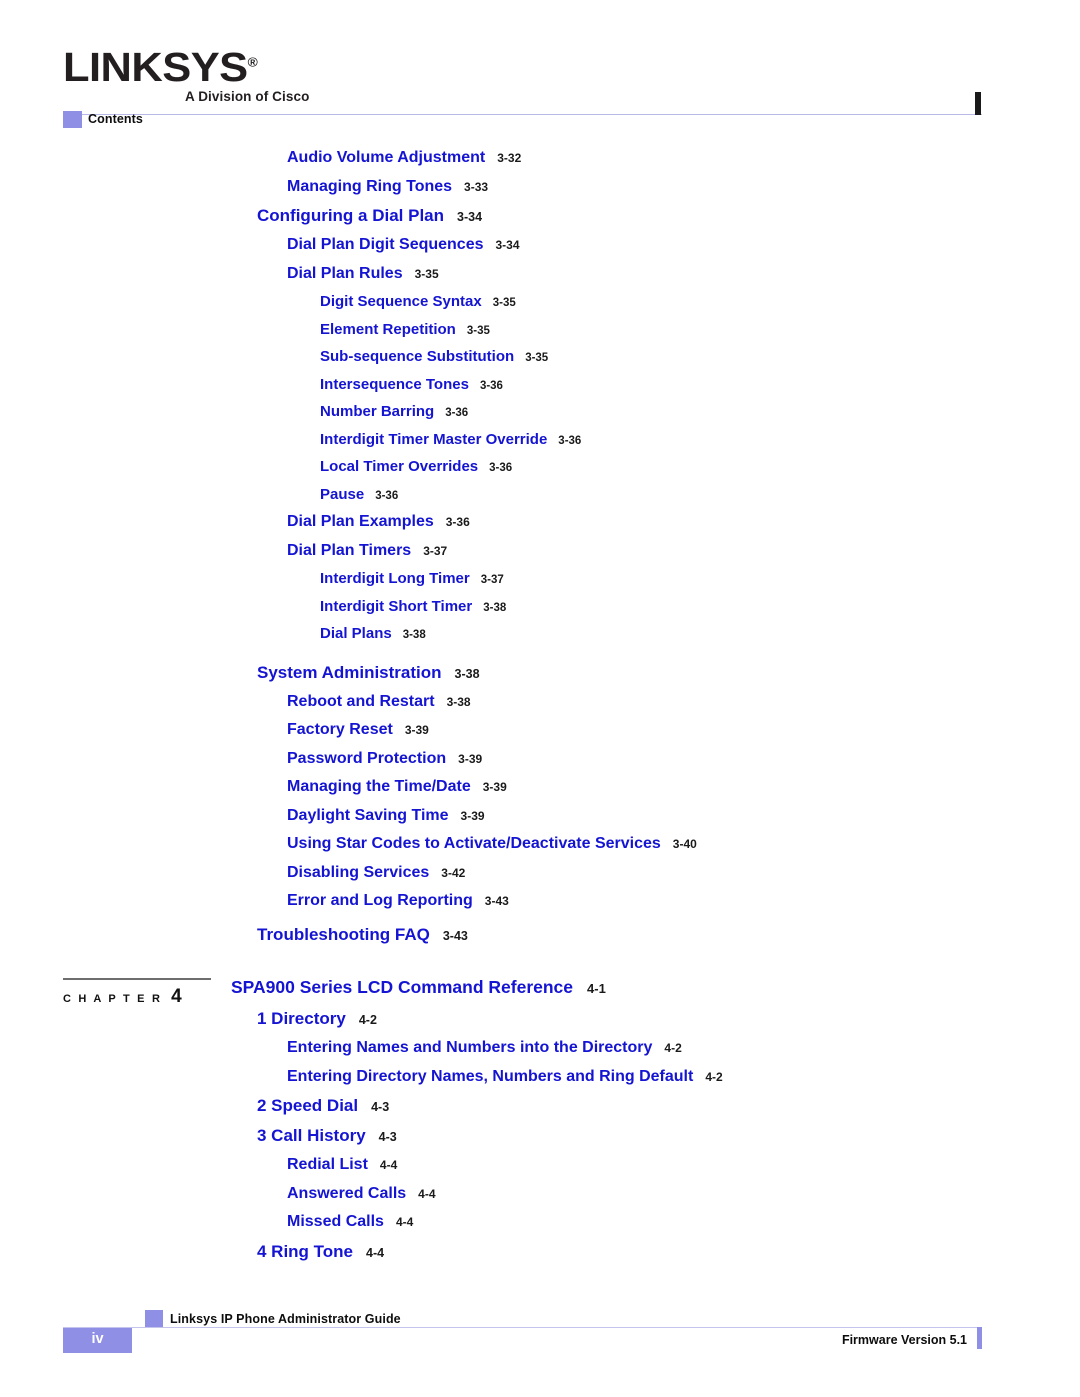 Image resolution: width=1080 pixels, height=1397 pixels. I want to click on toc-entry-title: Reboot and Restart, so click(361, 701).